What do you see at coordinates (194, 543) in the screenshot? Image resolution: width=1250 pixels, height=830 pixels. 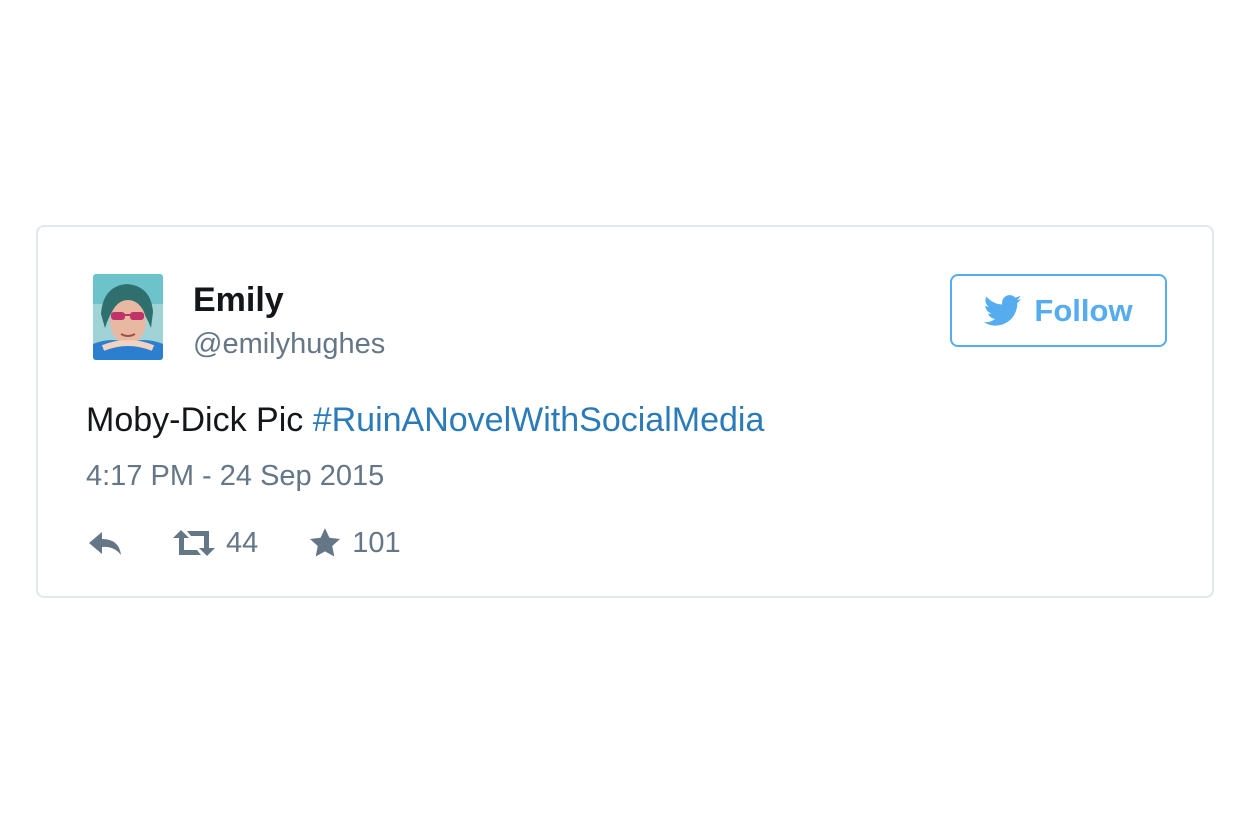 I see `retweet-icon` at bounding box center [194, 543].